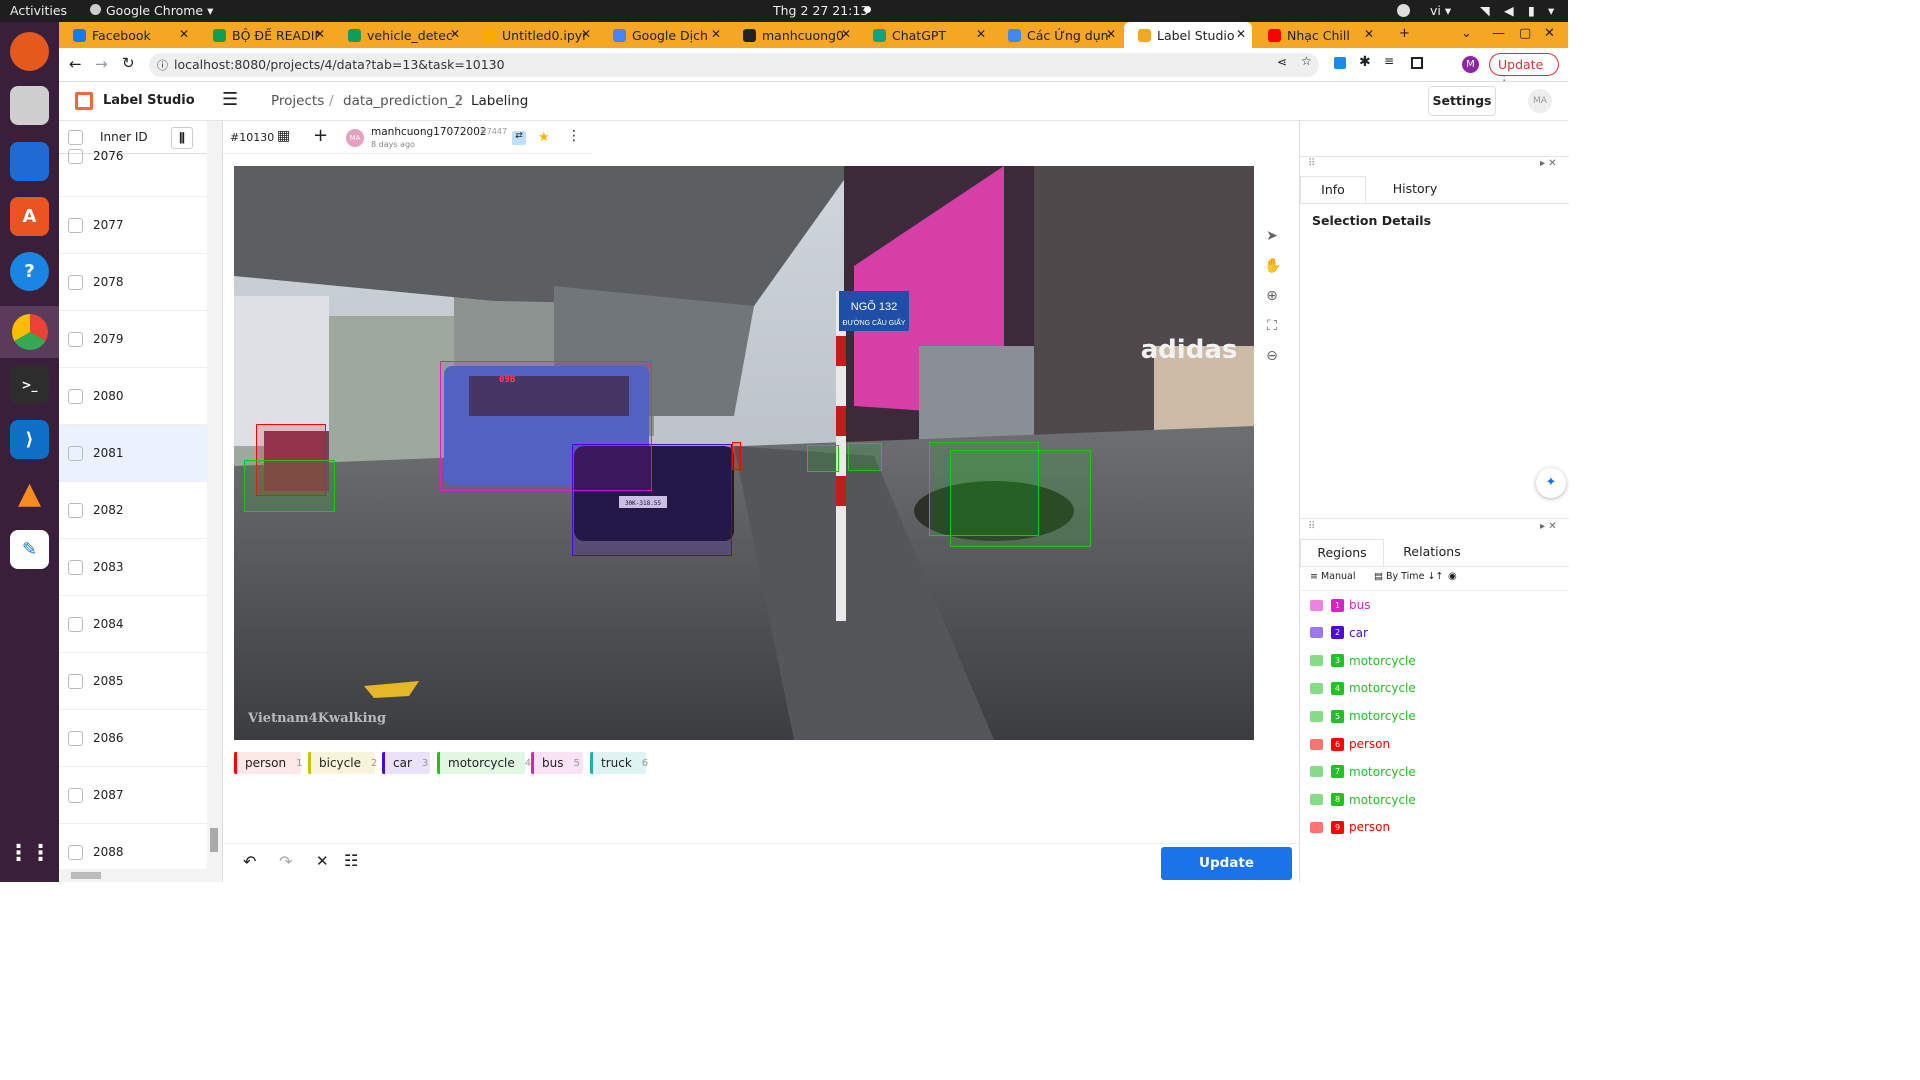 This screenshot has width=1920, height=1080. What do you see at coordinates (128, 63) in the screenshot?
I see `reload-icon: ↻` at bounding box center [128, 63].